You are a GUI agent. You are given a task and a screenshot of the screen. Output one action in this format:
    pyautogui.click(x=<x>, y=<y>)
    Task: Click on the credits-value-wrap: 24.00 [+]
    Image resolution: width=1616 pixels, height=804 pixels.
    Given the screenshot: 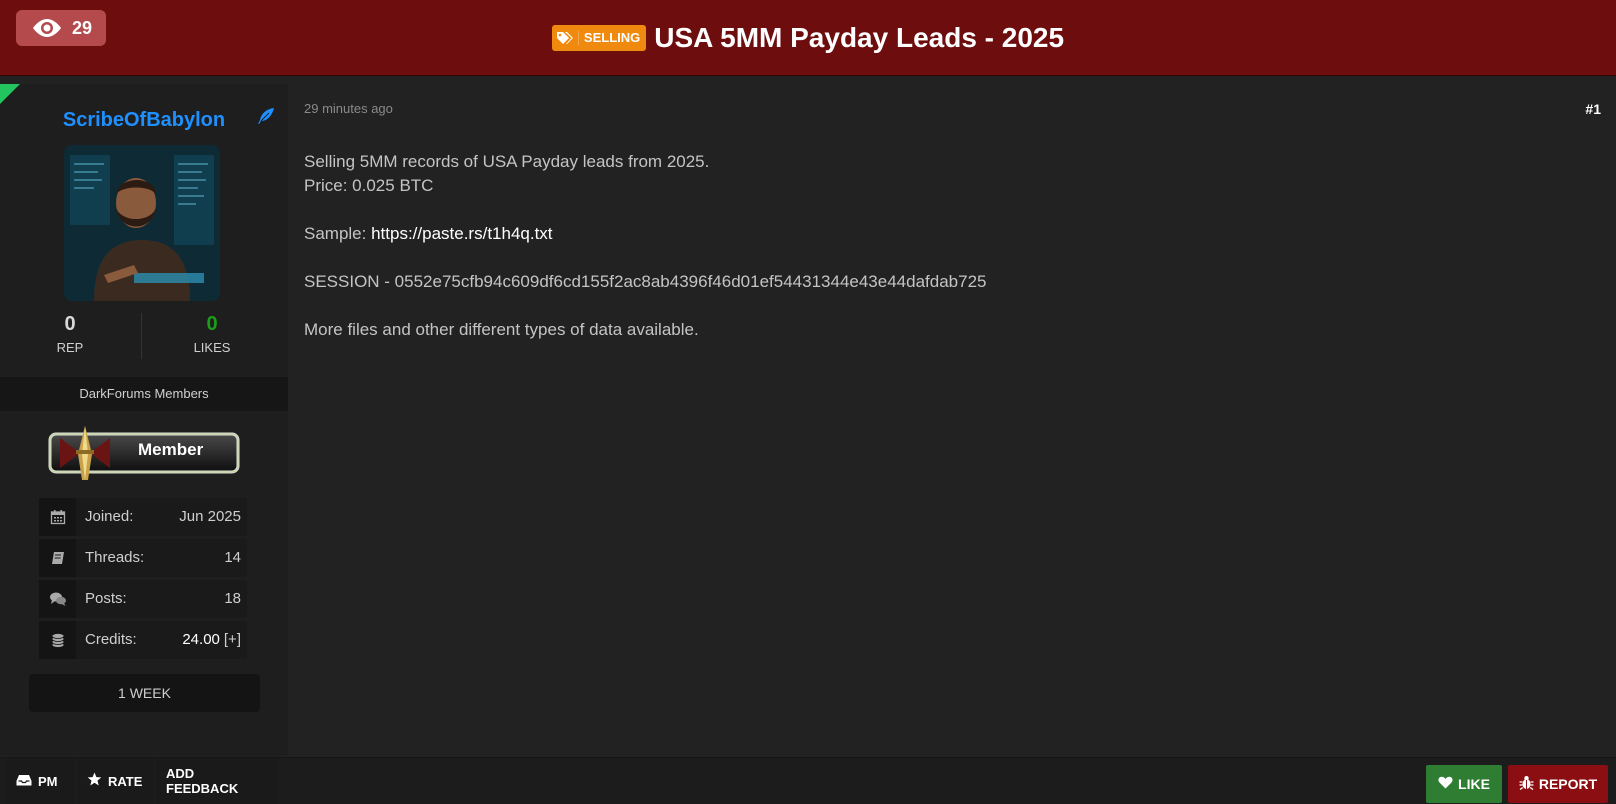 What is the action you would take?
    pyautogui.click(x=211, y=640)
    